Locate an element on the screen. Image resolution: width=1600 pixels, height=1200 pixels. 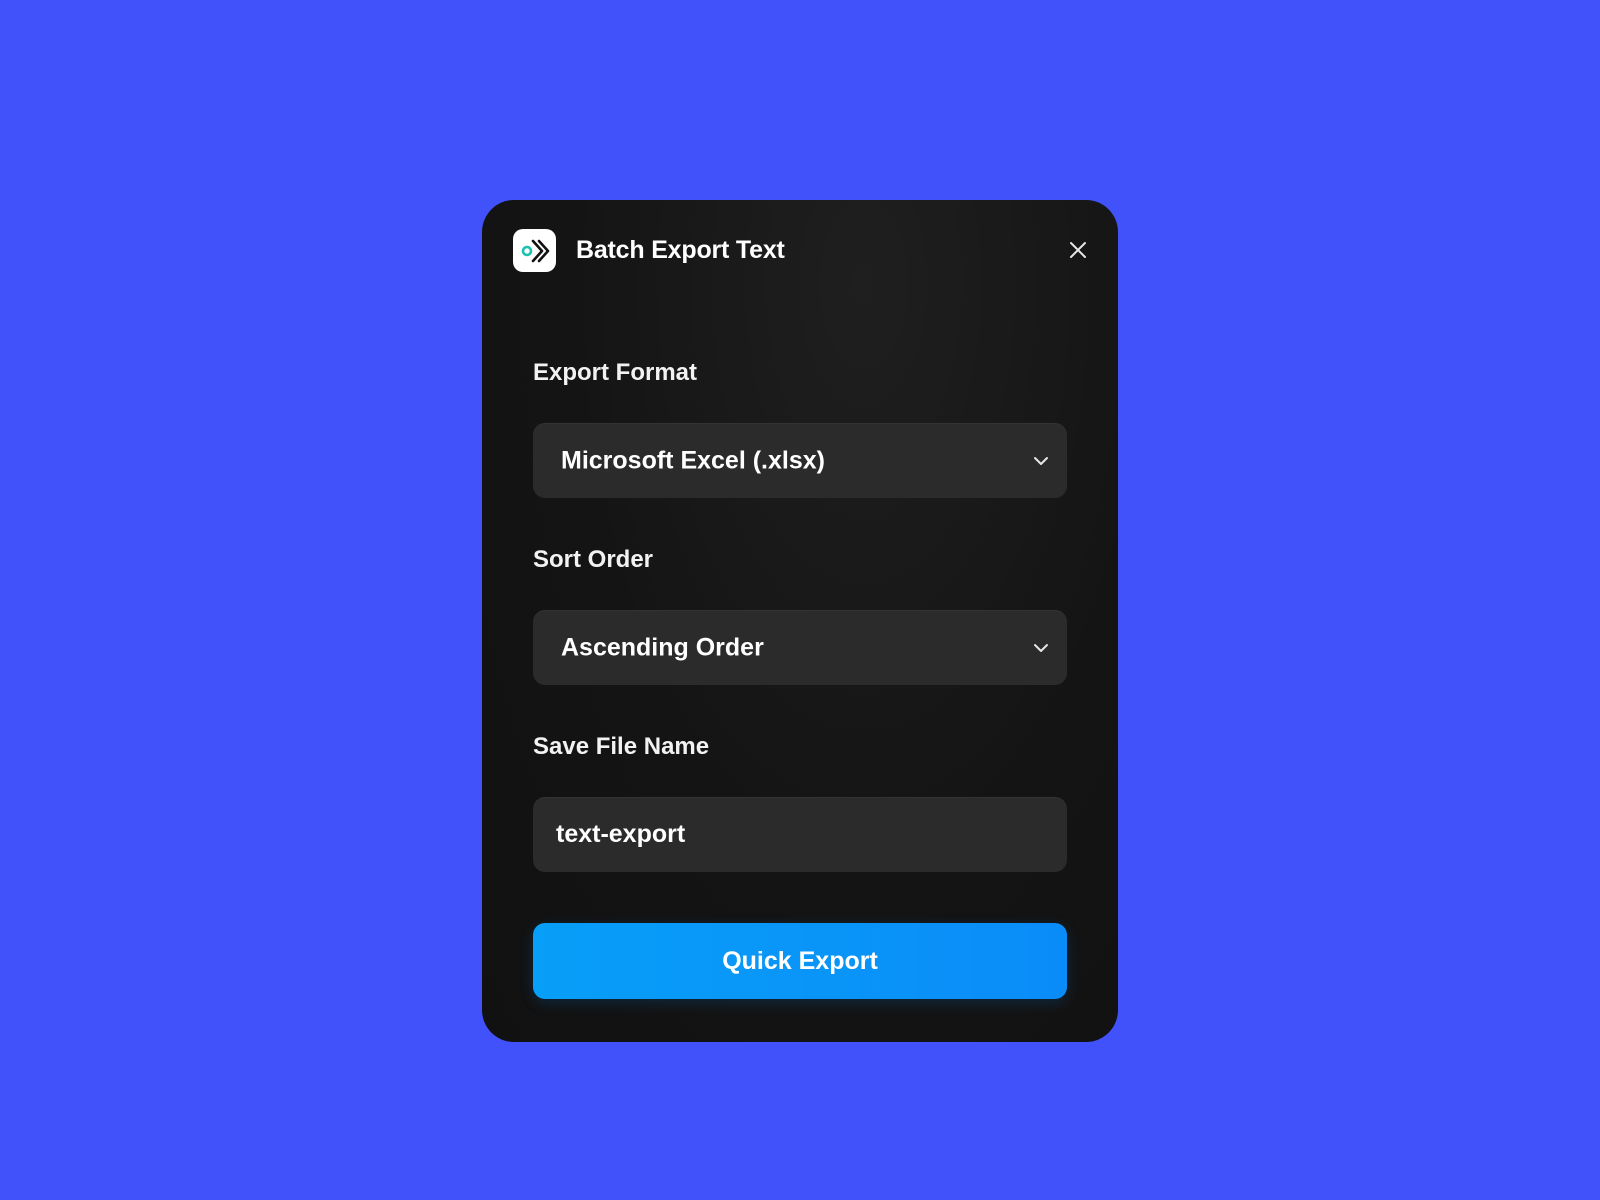
export-format-value: Microsoft Excel (.xlsx) is located at coordinates (693, 460).